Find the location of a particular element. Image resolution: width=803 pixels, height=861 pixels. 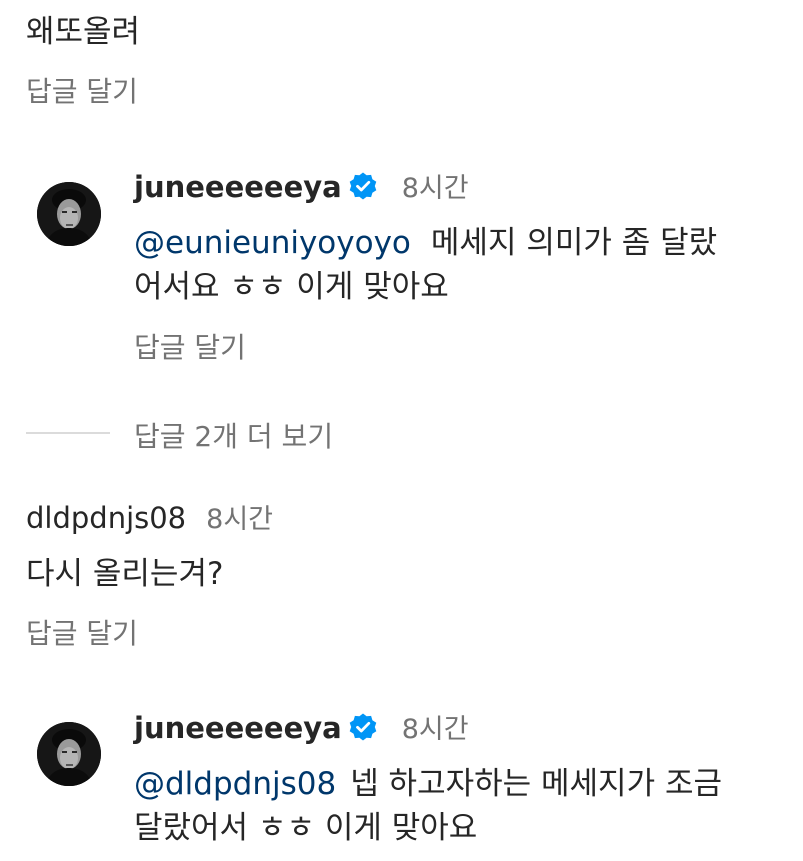

username: dldpdnjs08 is located at coordinates (106, 518).